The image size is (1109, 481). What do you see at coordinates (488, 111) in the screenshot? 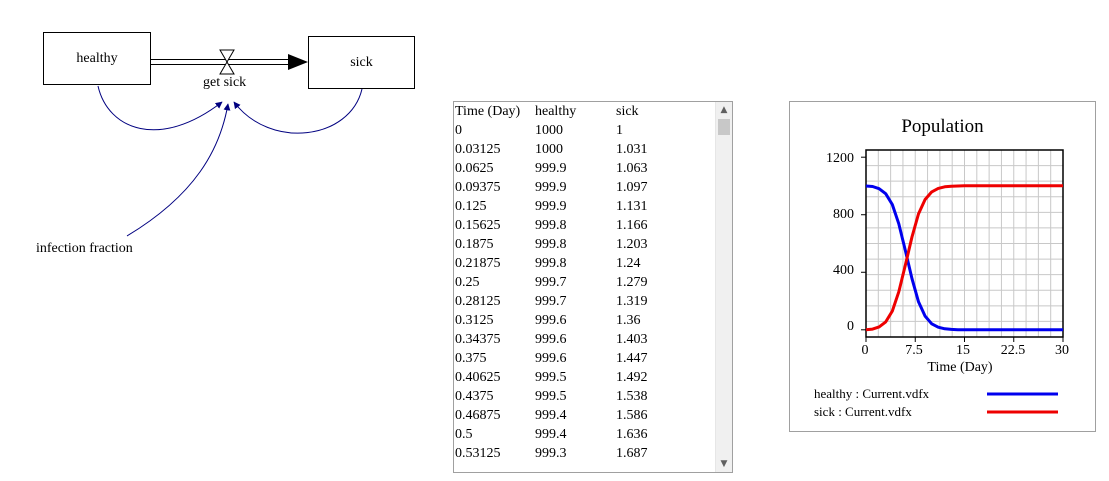
I see `header-time: Time (Day)` at bounding box center [488, 111].